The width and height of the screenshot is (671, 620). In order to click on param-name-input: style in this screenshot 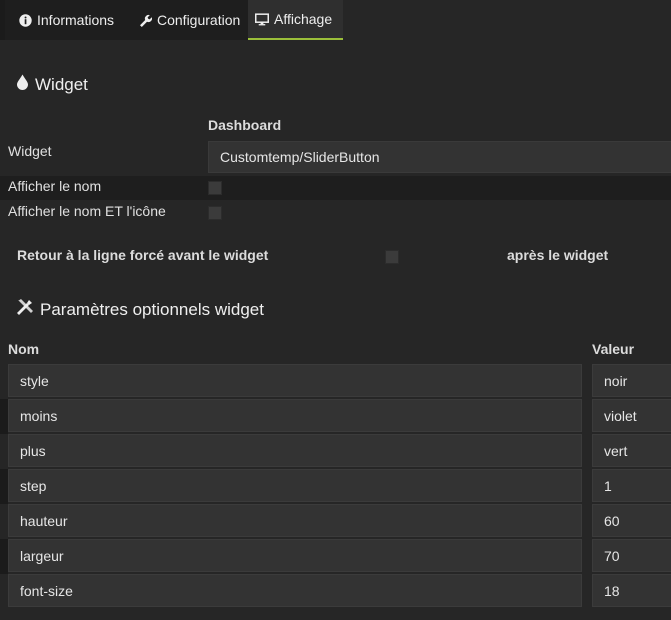, I will do `click(295, 380)`.